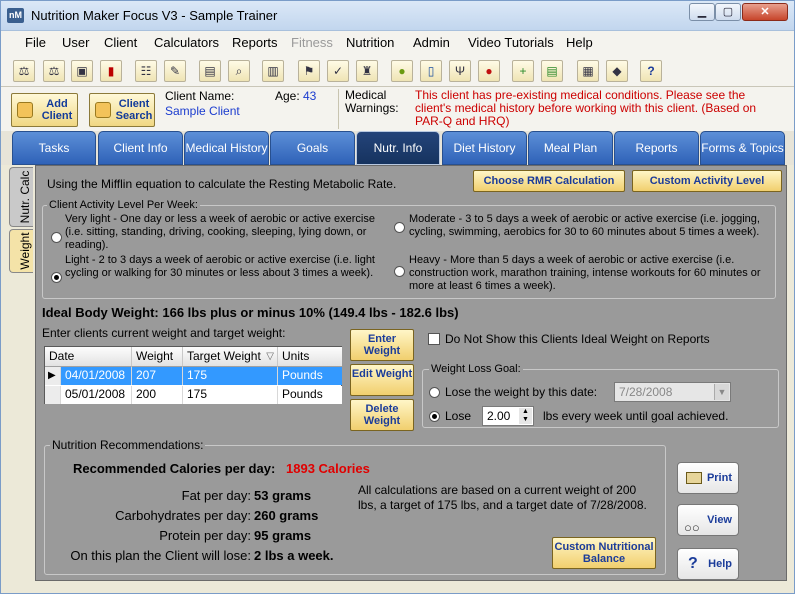 Image resolution: width=795 pixels, height=594 pixels. I want to click on lose-per-week-input: 2.00 ▲ ▼, so click(508, 416).